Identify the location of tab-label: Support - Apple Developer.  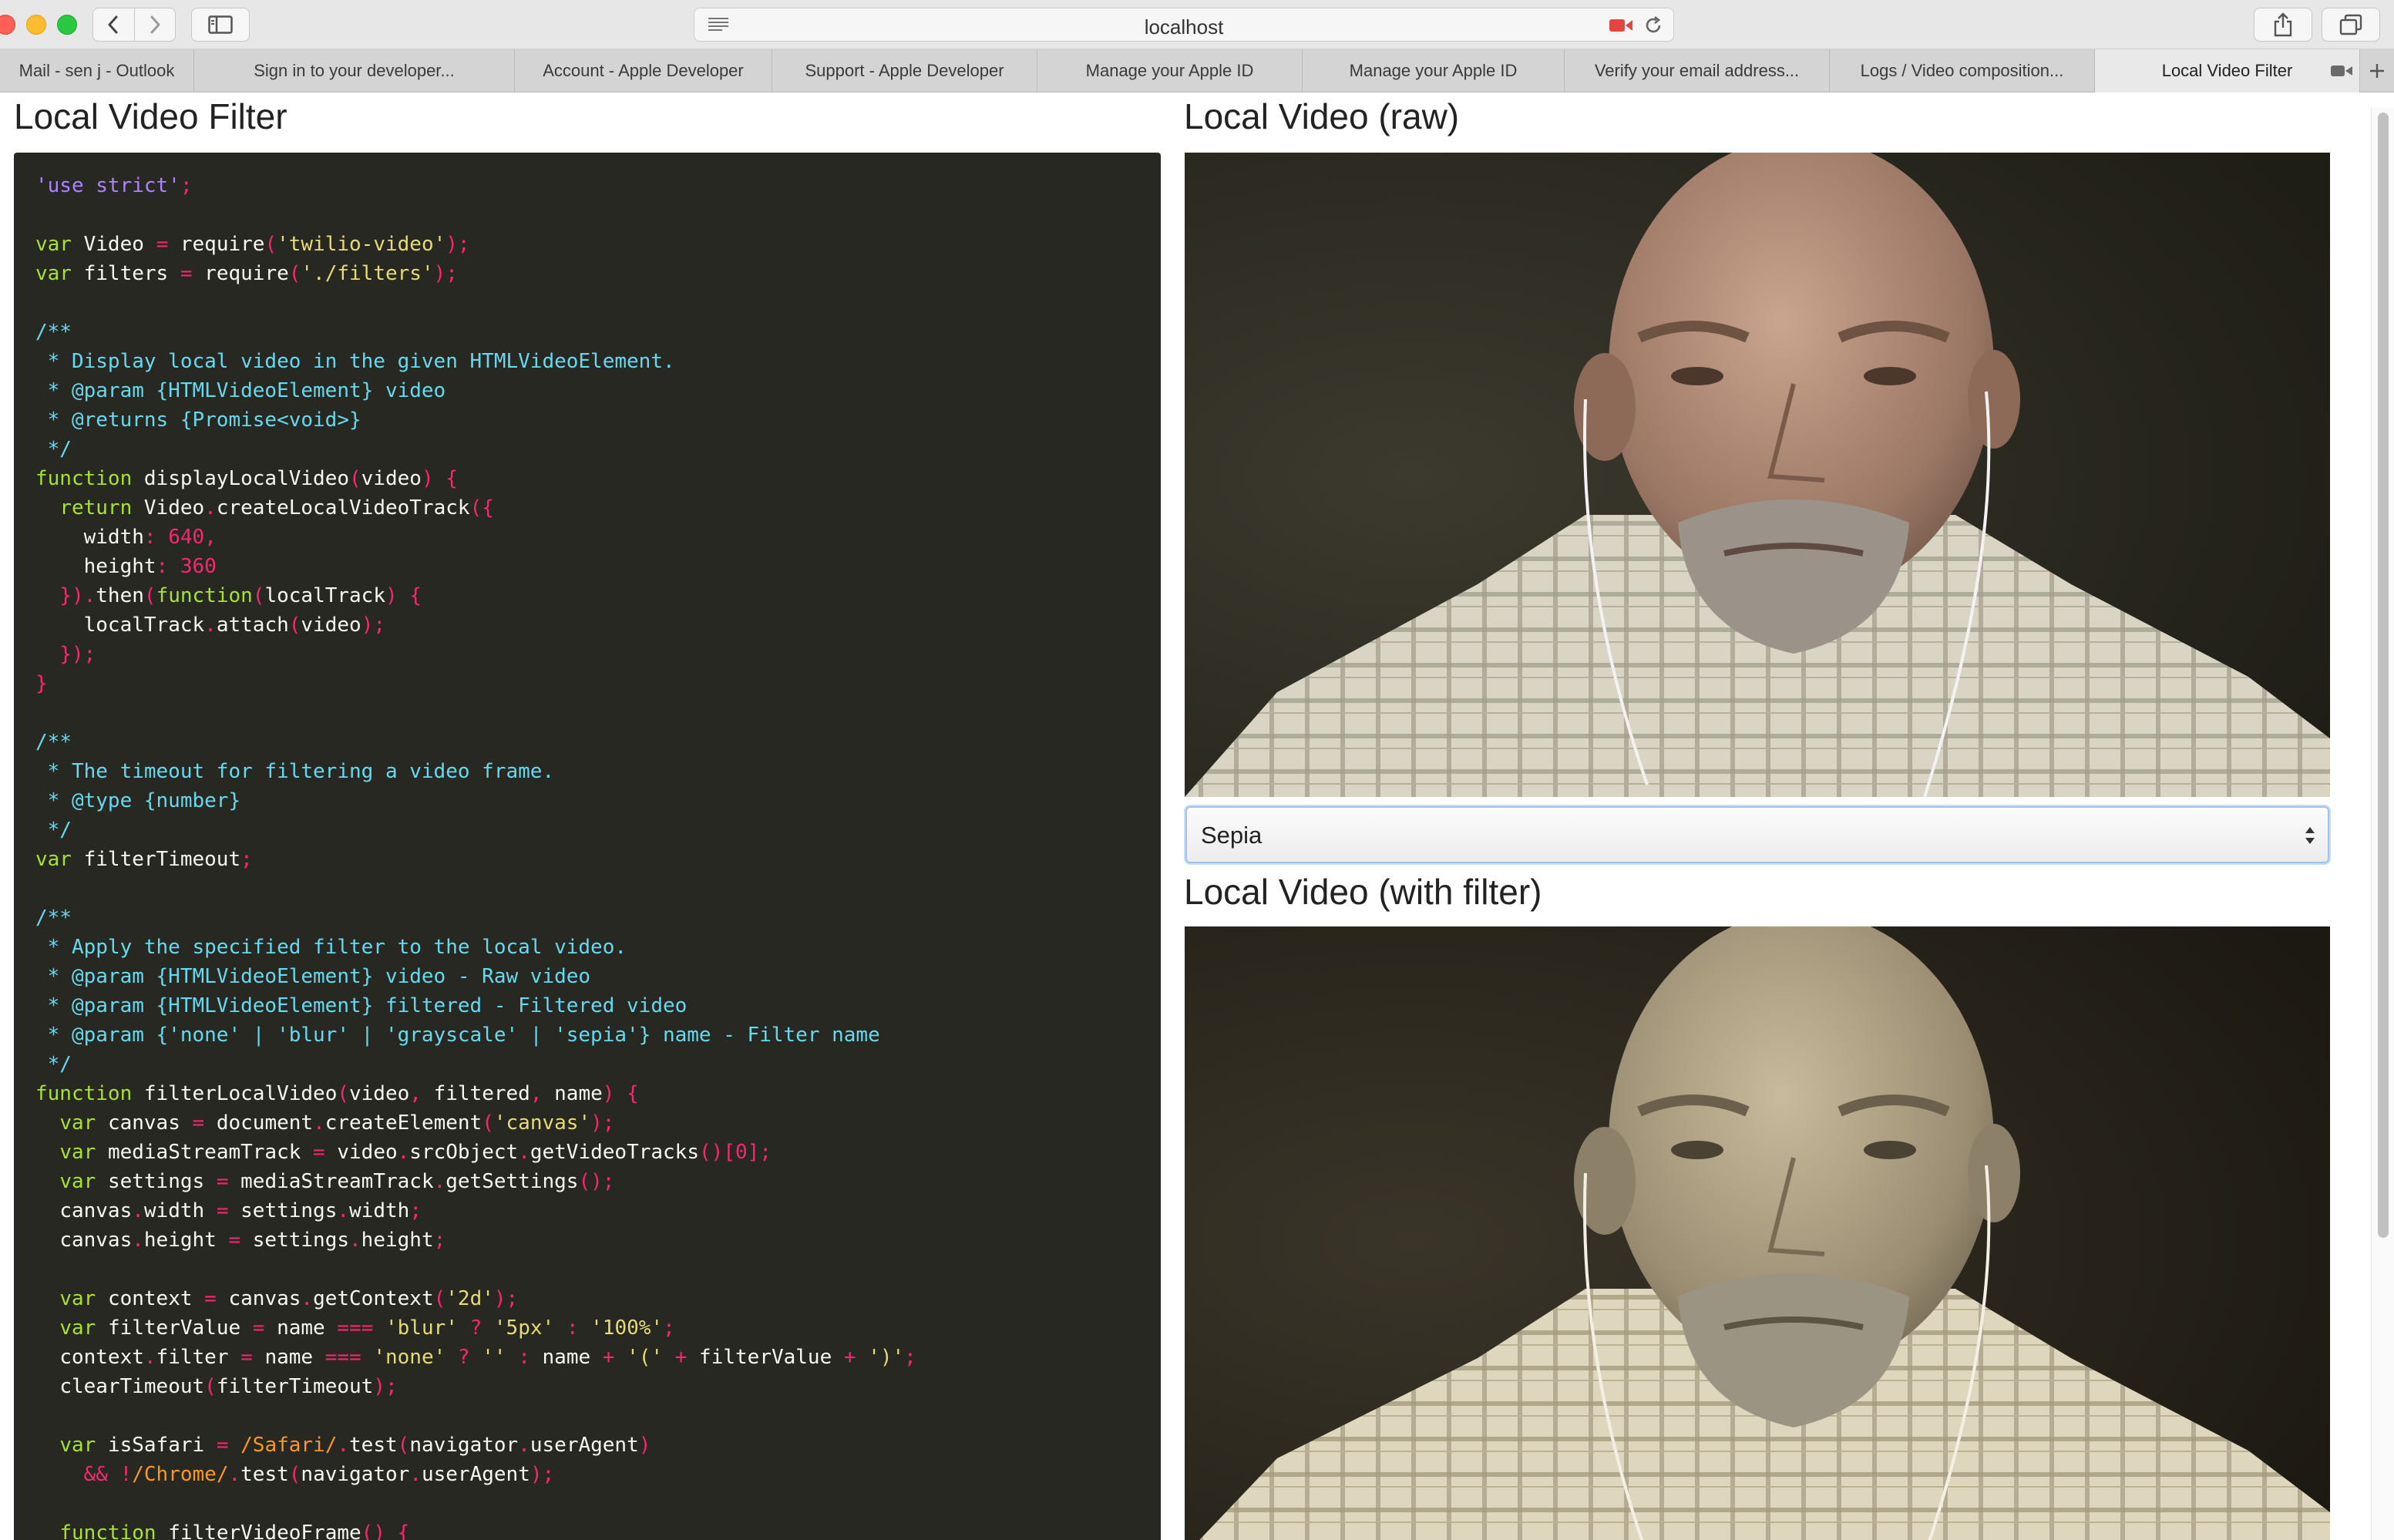
(904, 70).